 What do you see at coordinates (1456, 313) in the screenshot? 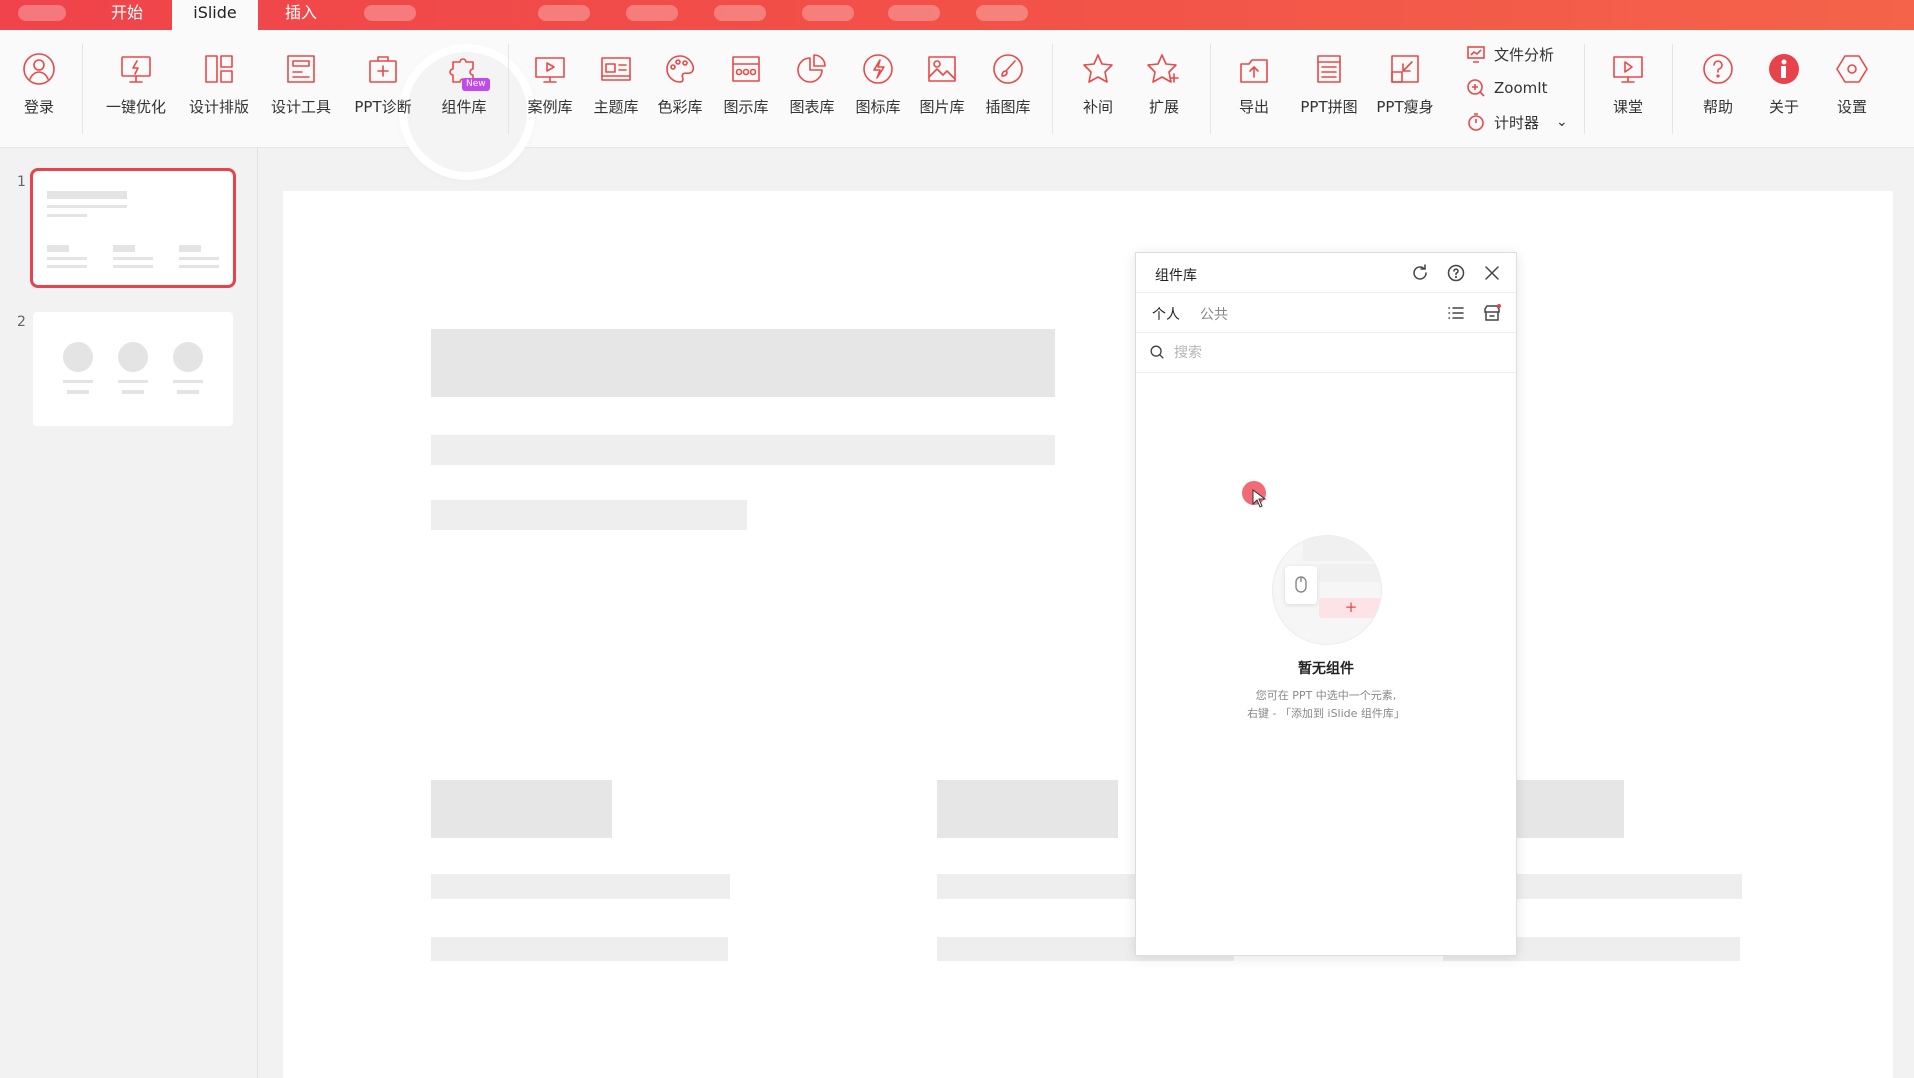
I see `list-view-icon` at bounding box center [1456, 313].